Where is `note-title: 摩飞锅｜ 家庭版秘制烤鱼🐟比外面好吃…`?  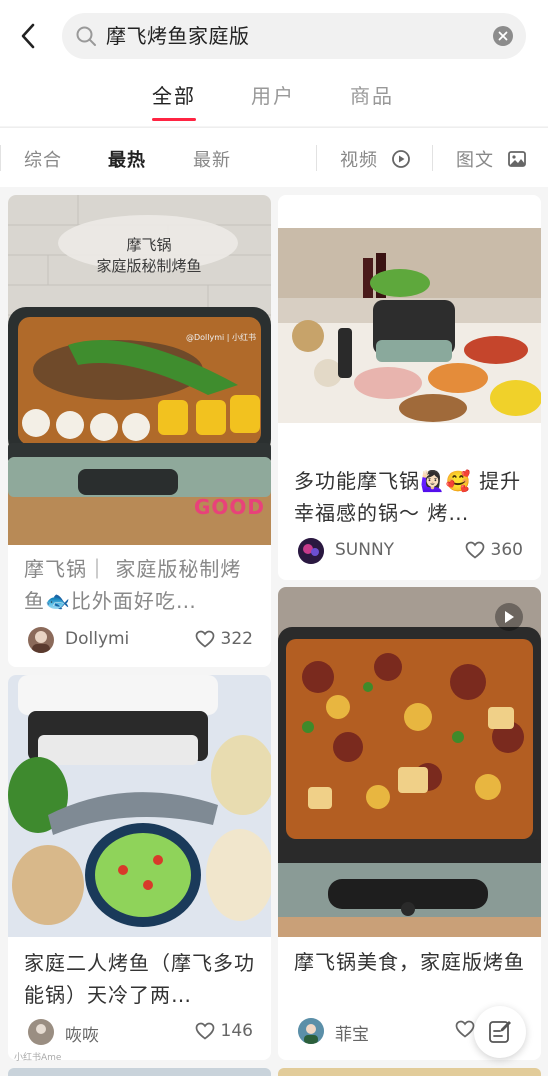 note-title: 摩飞锅｜ 家庭版秘制烤鱼🐟比外面好吃… is located at coordinates (133, 585).